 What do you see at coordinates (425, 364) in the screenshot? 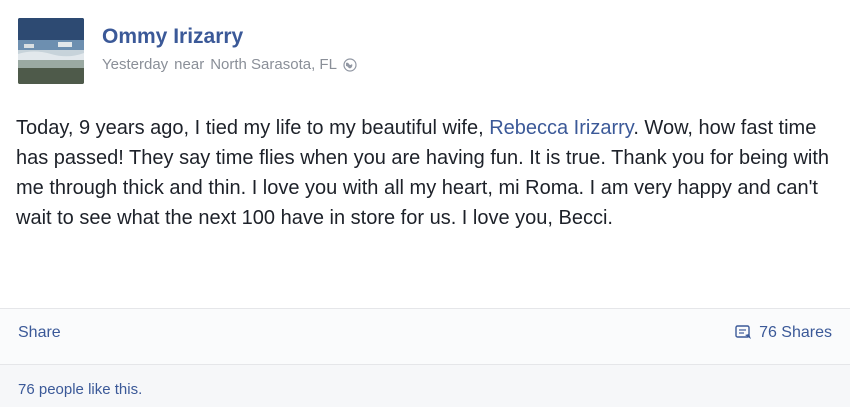
I see `likes-top-divider` at bounding box center [425, 364].